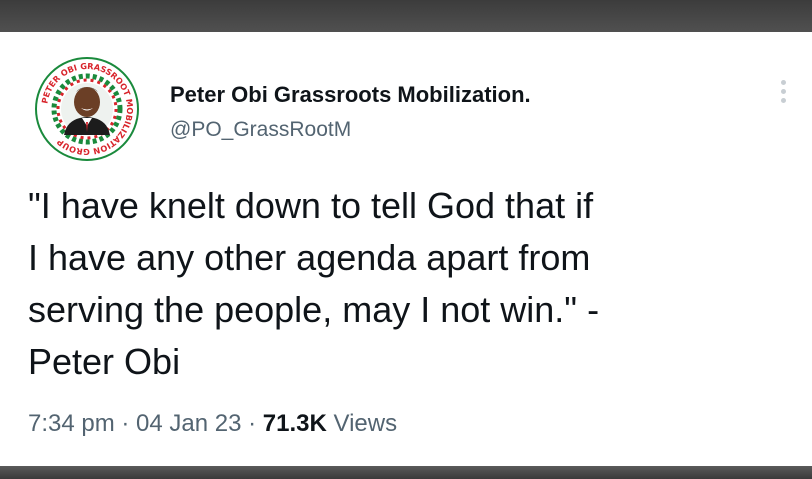  What do you see at coordinates (350, 95) in the screenshot?
I see `author-display-name: Peter Obi Grassroots Mobilization.` at bounding box center [350, 95].